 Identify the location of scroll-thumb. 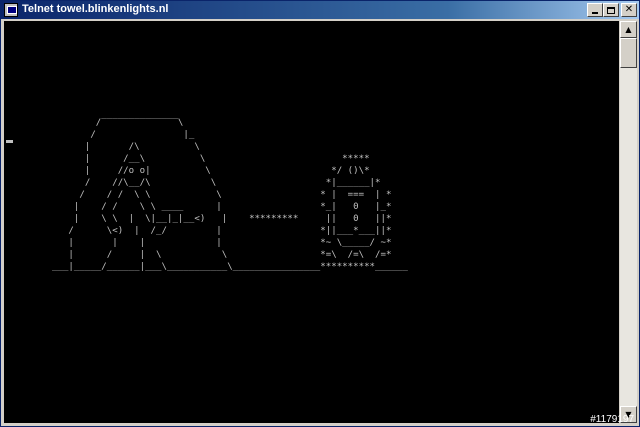
(628, 53).